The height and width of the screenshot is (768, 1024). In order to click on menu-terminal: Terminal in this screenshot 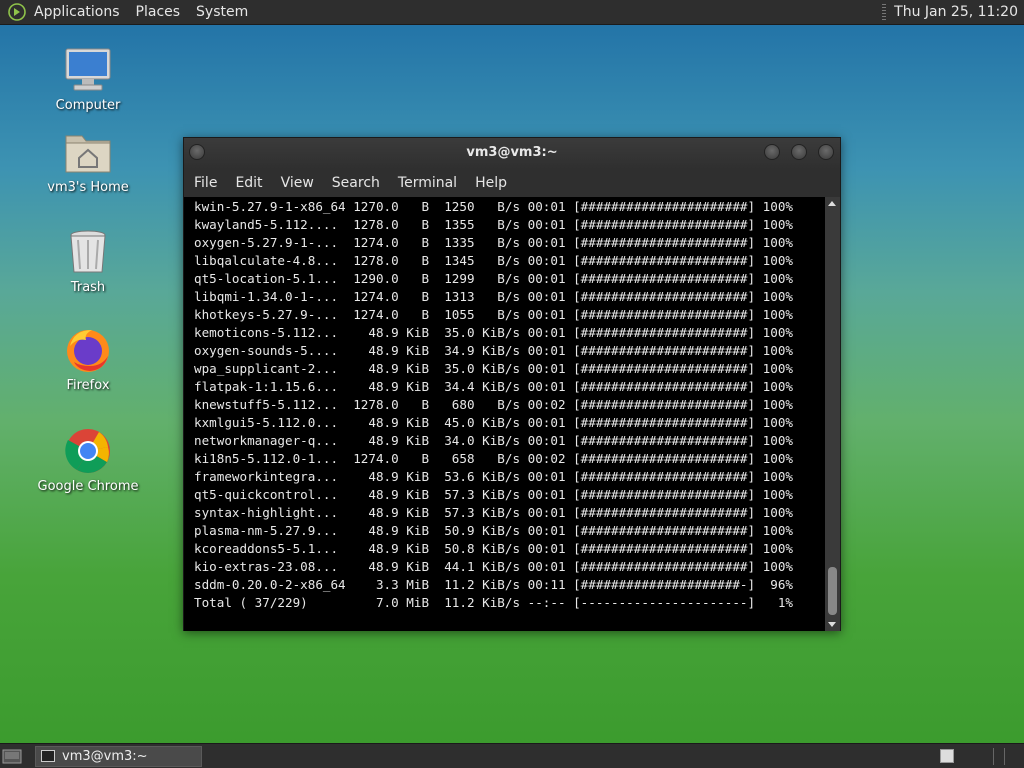, I will do `click(427, 183)`.